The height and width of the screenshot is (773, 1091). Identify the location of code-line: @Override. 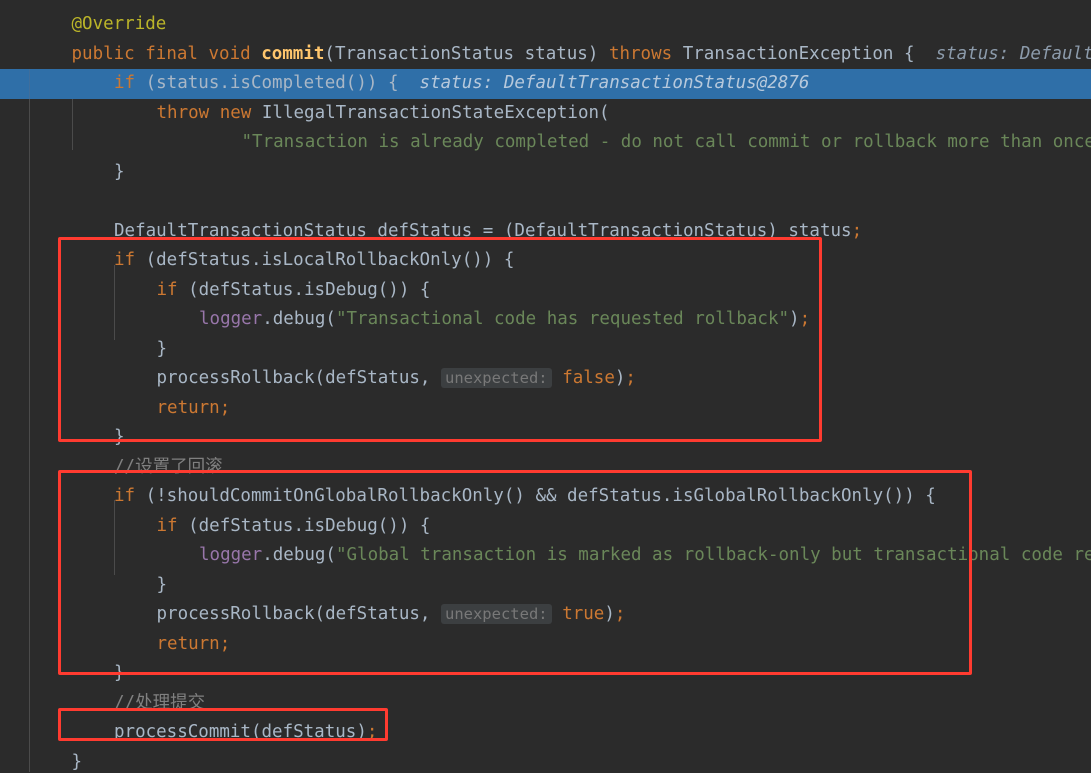
(545, 25).